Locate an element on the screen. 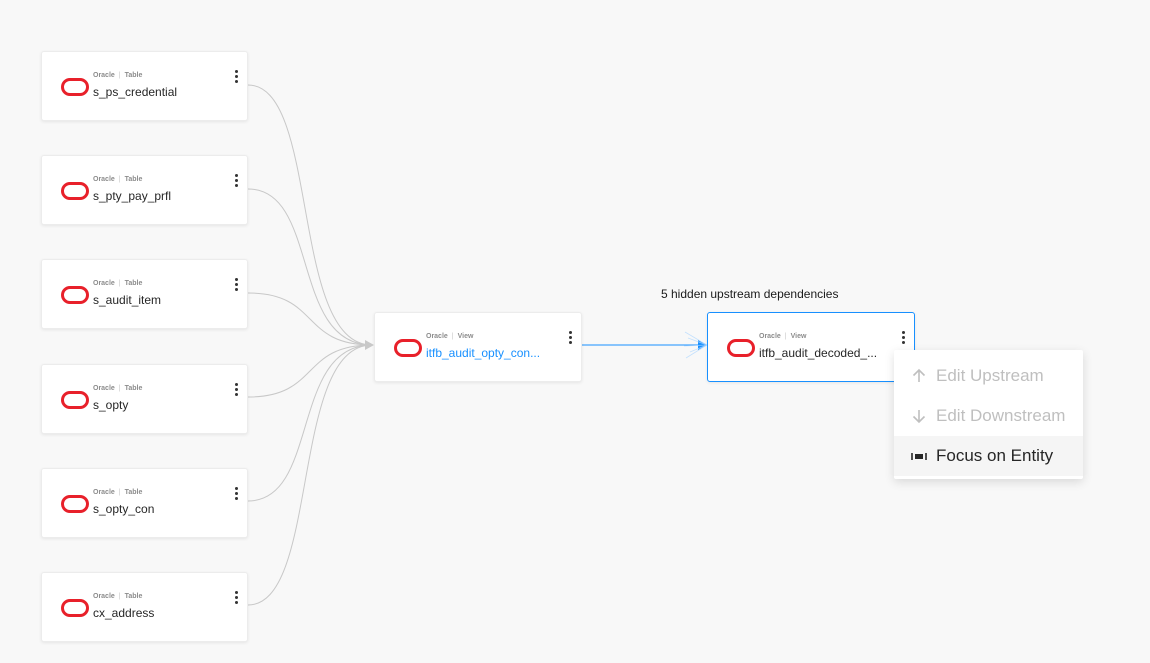  menu-item-edit-upstream: Edit Upstream is located at coordinates (988, 376).